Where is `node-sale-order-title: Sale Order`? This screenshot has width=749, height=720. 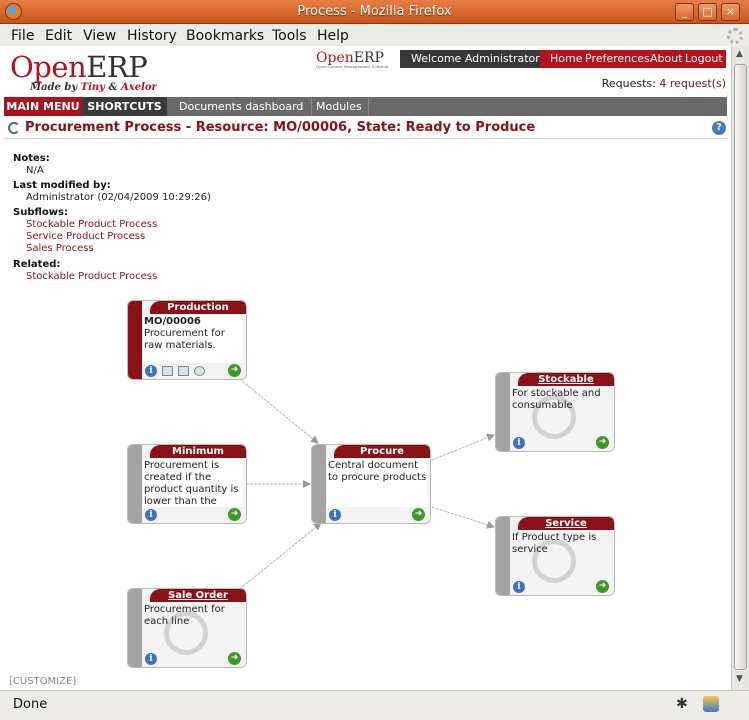 node-sale-order-title: Sale Order is located at coordinates (198, 595).